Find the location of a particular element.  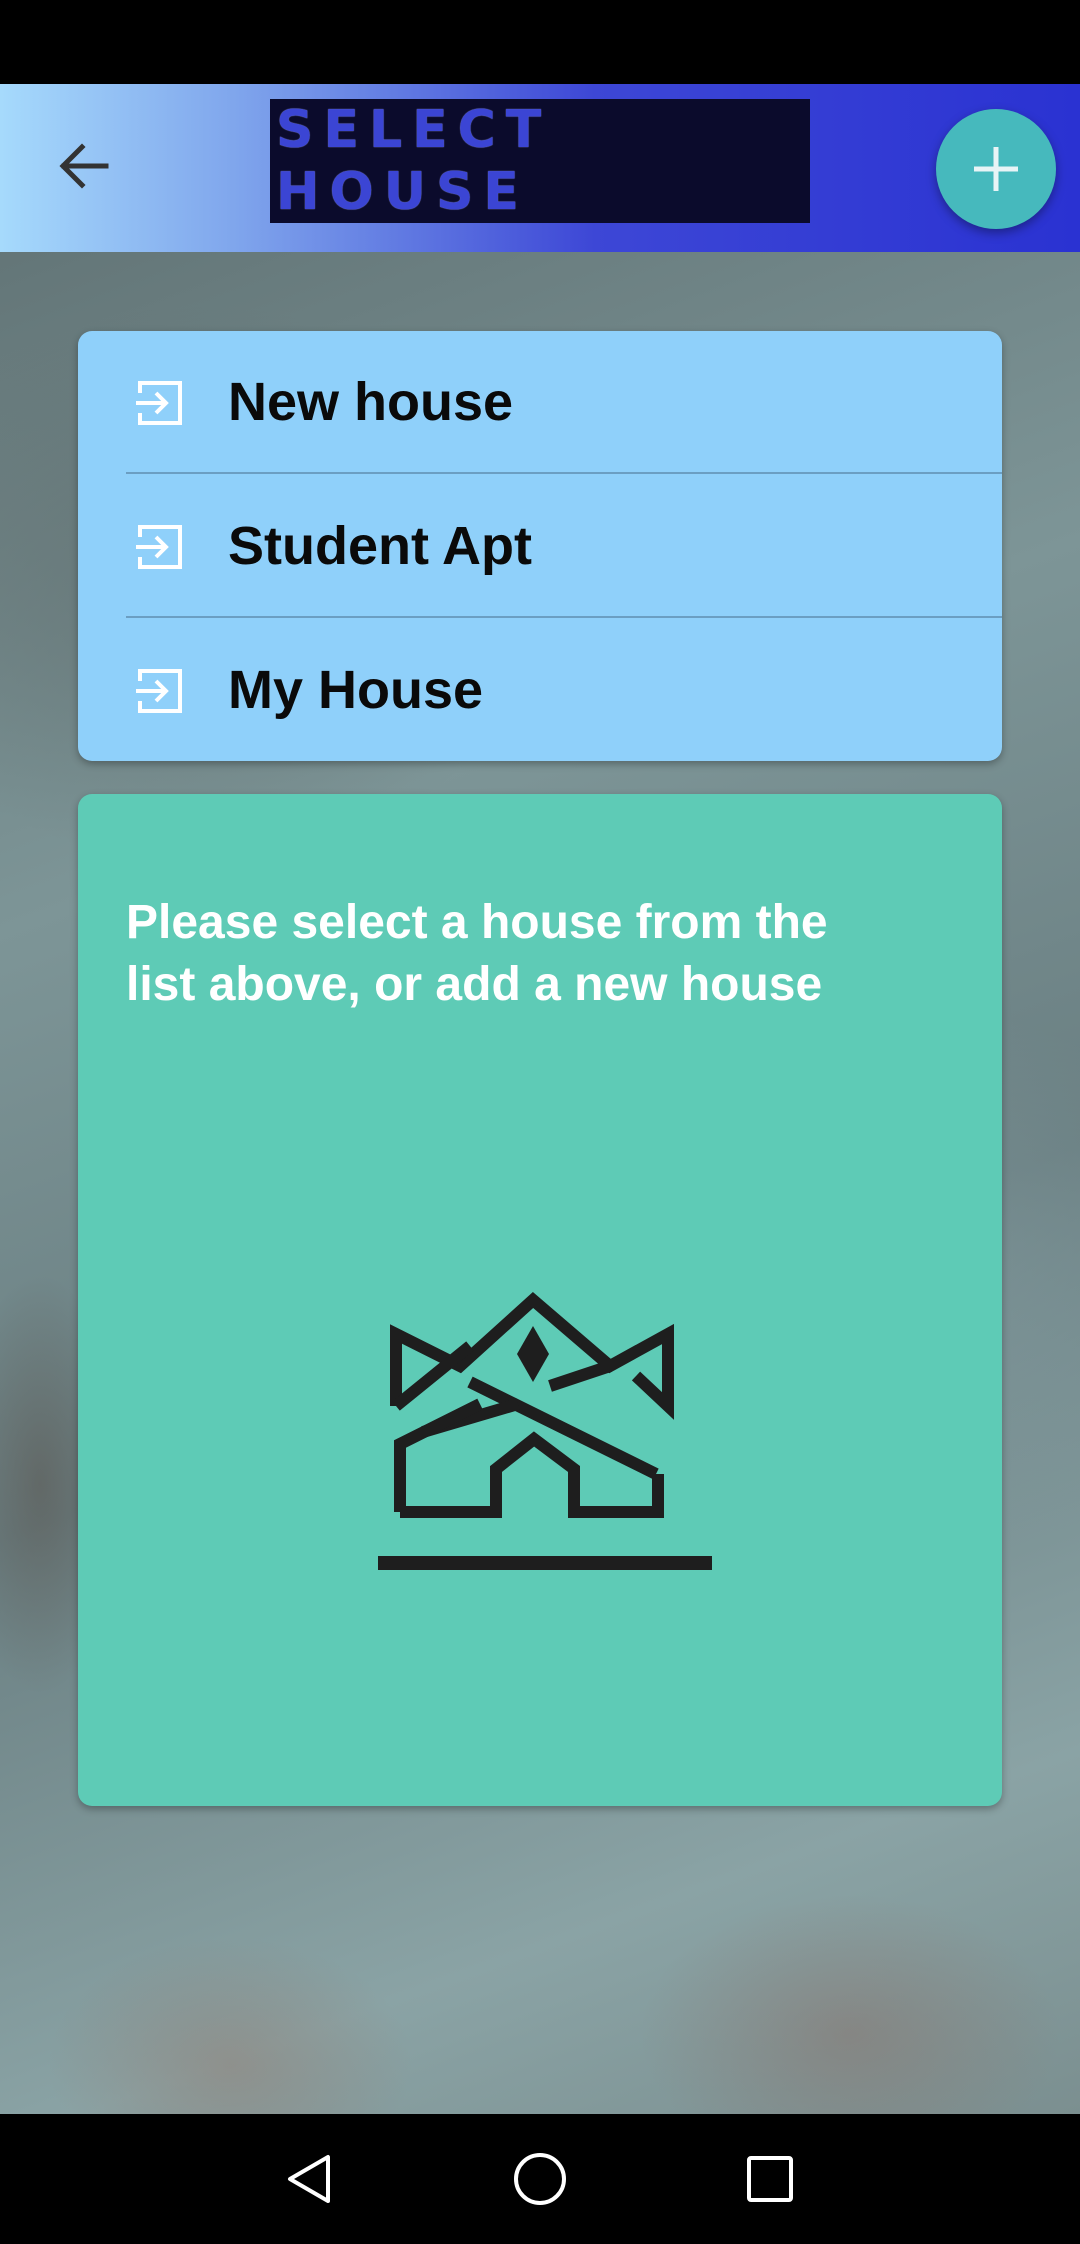

list-item-label: My House is located at coordinates (356, 690).